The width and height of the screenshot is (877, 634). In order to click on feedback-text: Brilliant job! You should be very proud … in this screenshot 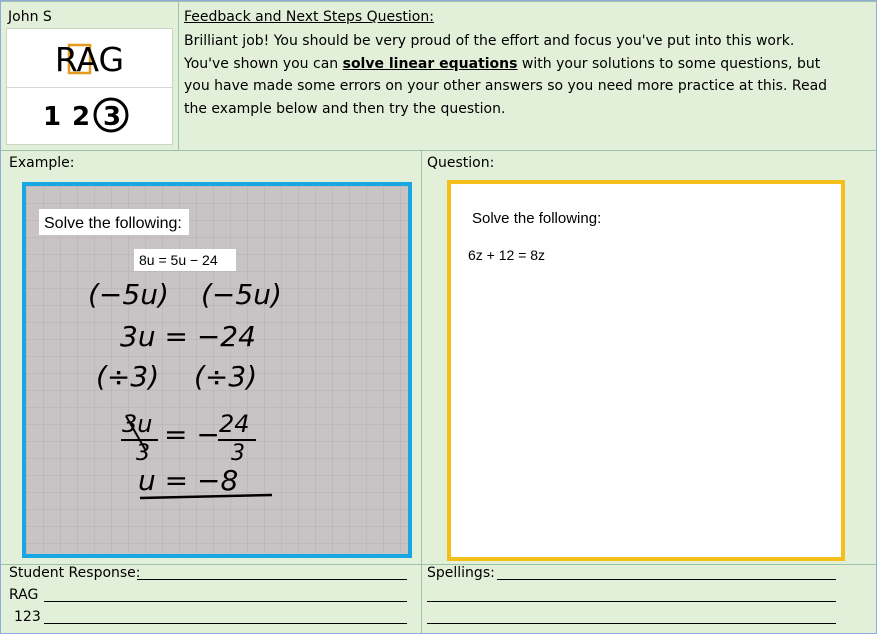, I will do `click(509, 75)`.